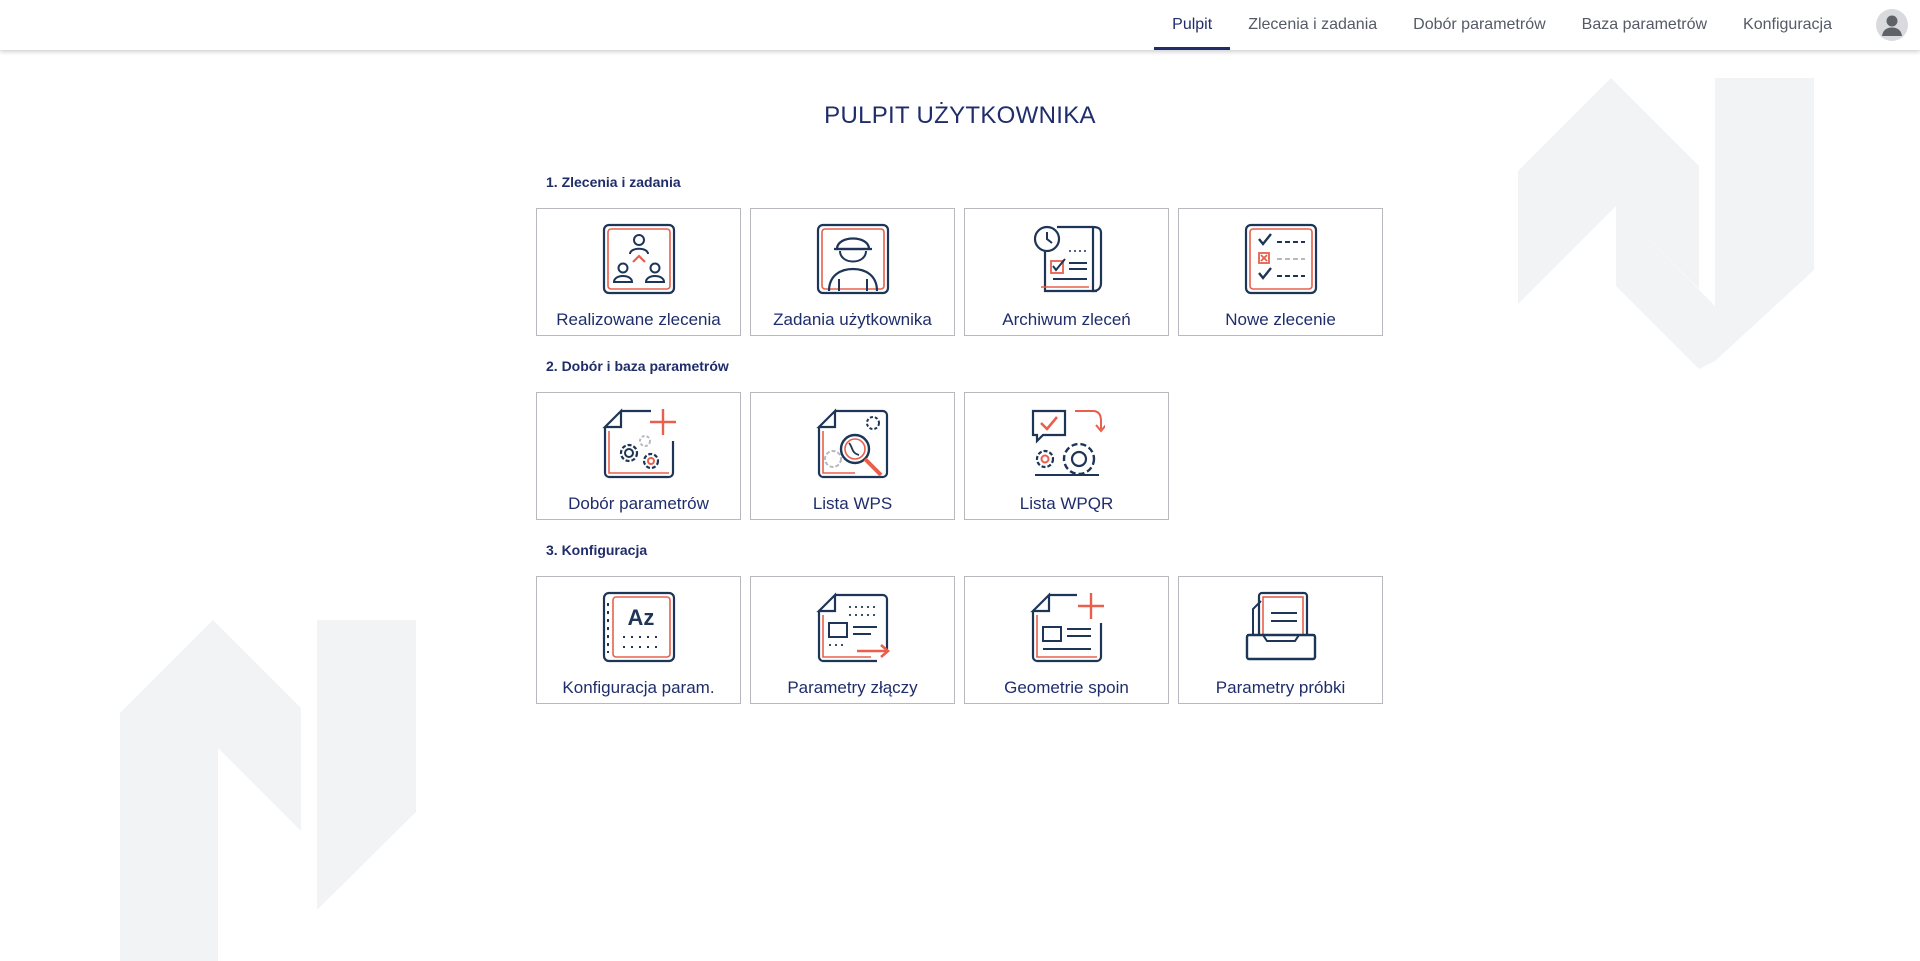 Image resolution: width=1920 pixels, height=961 pixels. I want to click on tile-parametry-probki: Parametry próbki, so click(1280, 640).